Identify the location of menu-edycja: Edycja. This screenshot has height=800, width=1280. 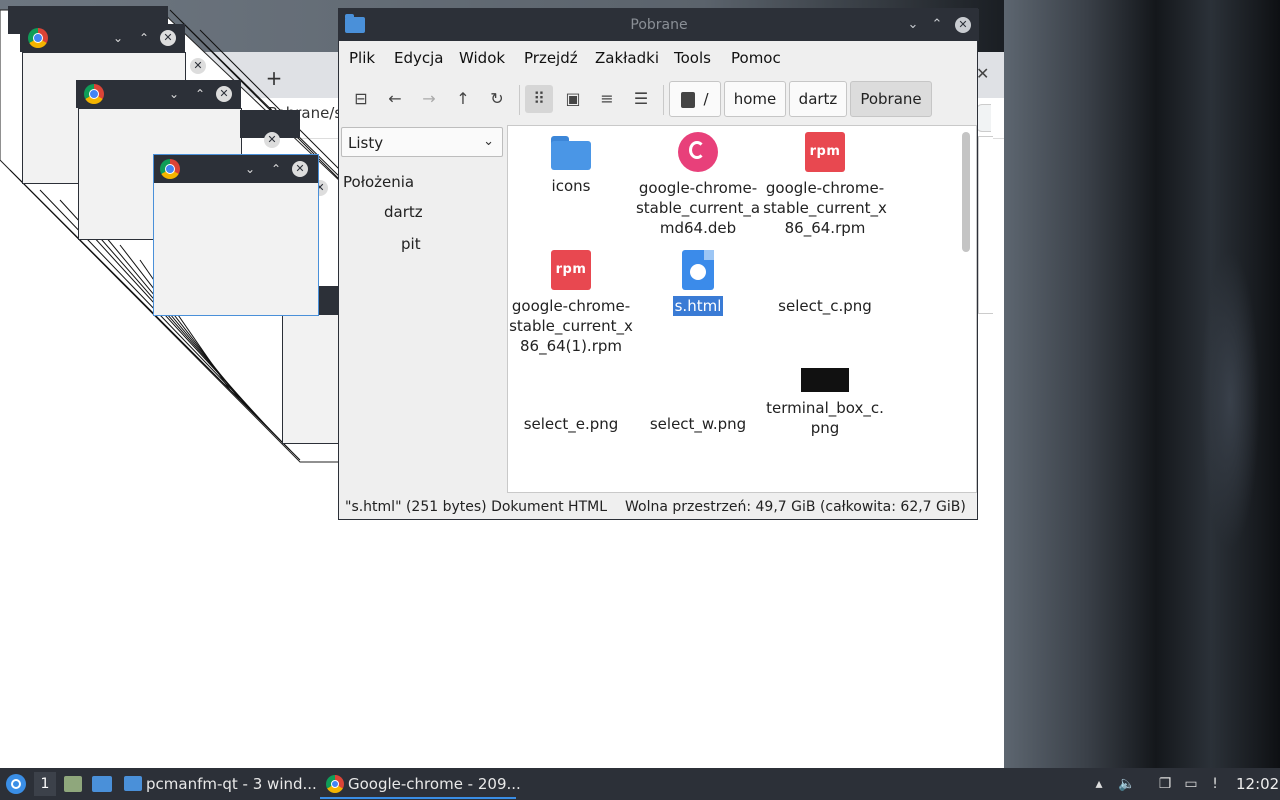
(418, 58).